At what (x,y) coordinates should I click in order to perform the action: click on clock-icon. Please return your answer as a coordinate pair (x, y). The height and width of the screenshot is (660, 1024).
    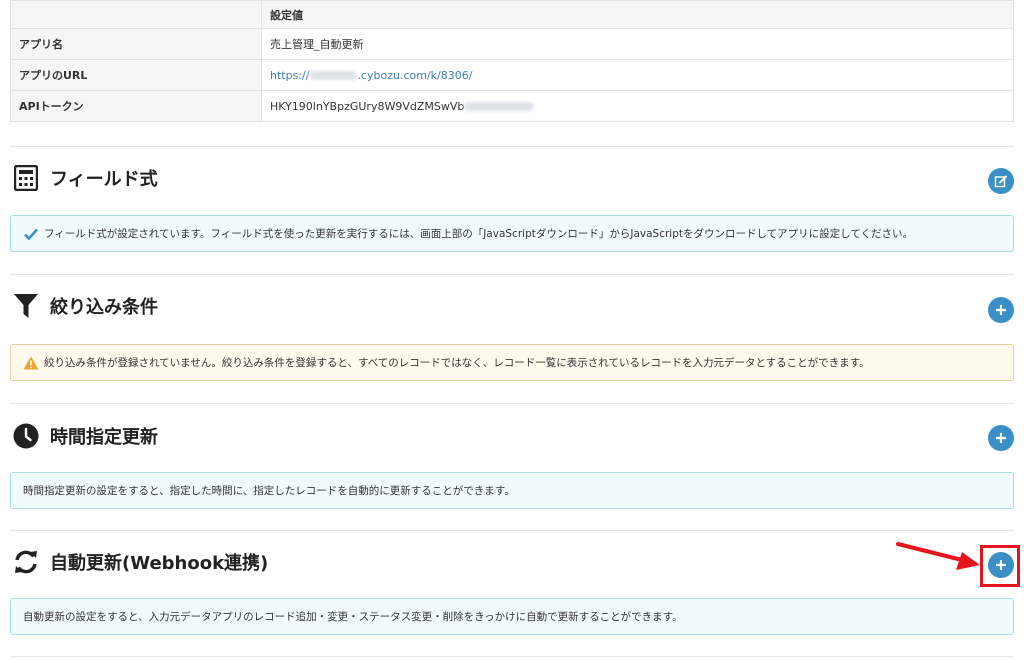
    Looking at the image, I should click on (26, 436).